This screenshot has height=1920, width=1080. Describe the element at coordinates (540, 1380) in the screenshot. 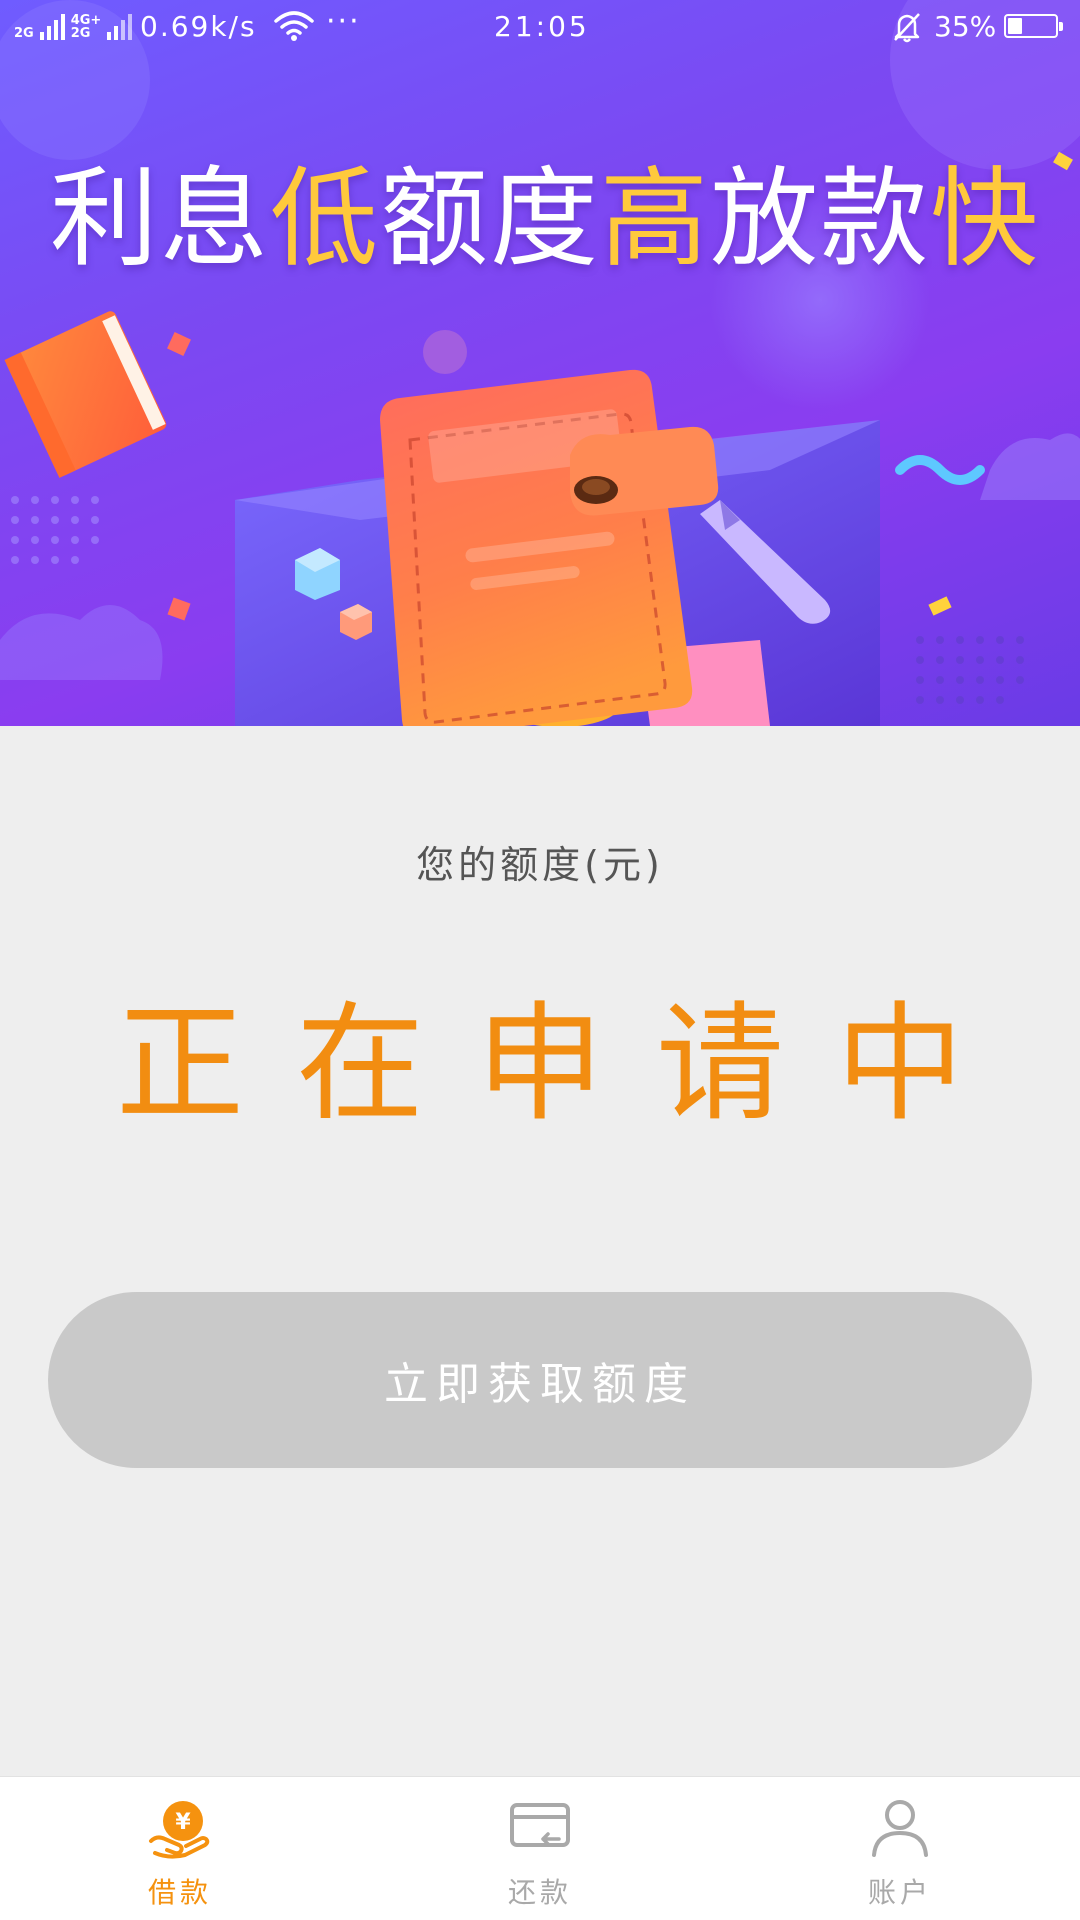

I see `get-quota-button: 立即获取额度` at that location.